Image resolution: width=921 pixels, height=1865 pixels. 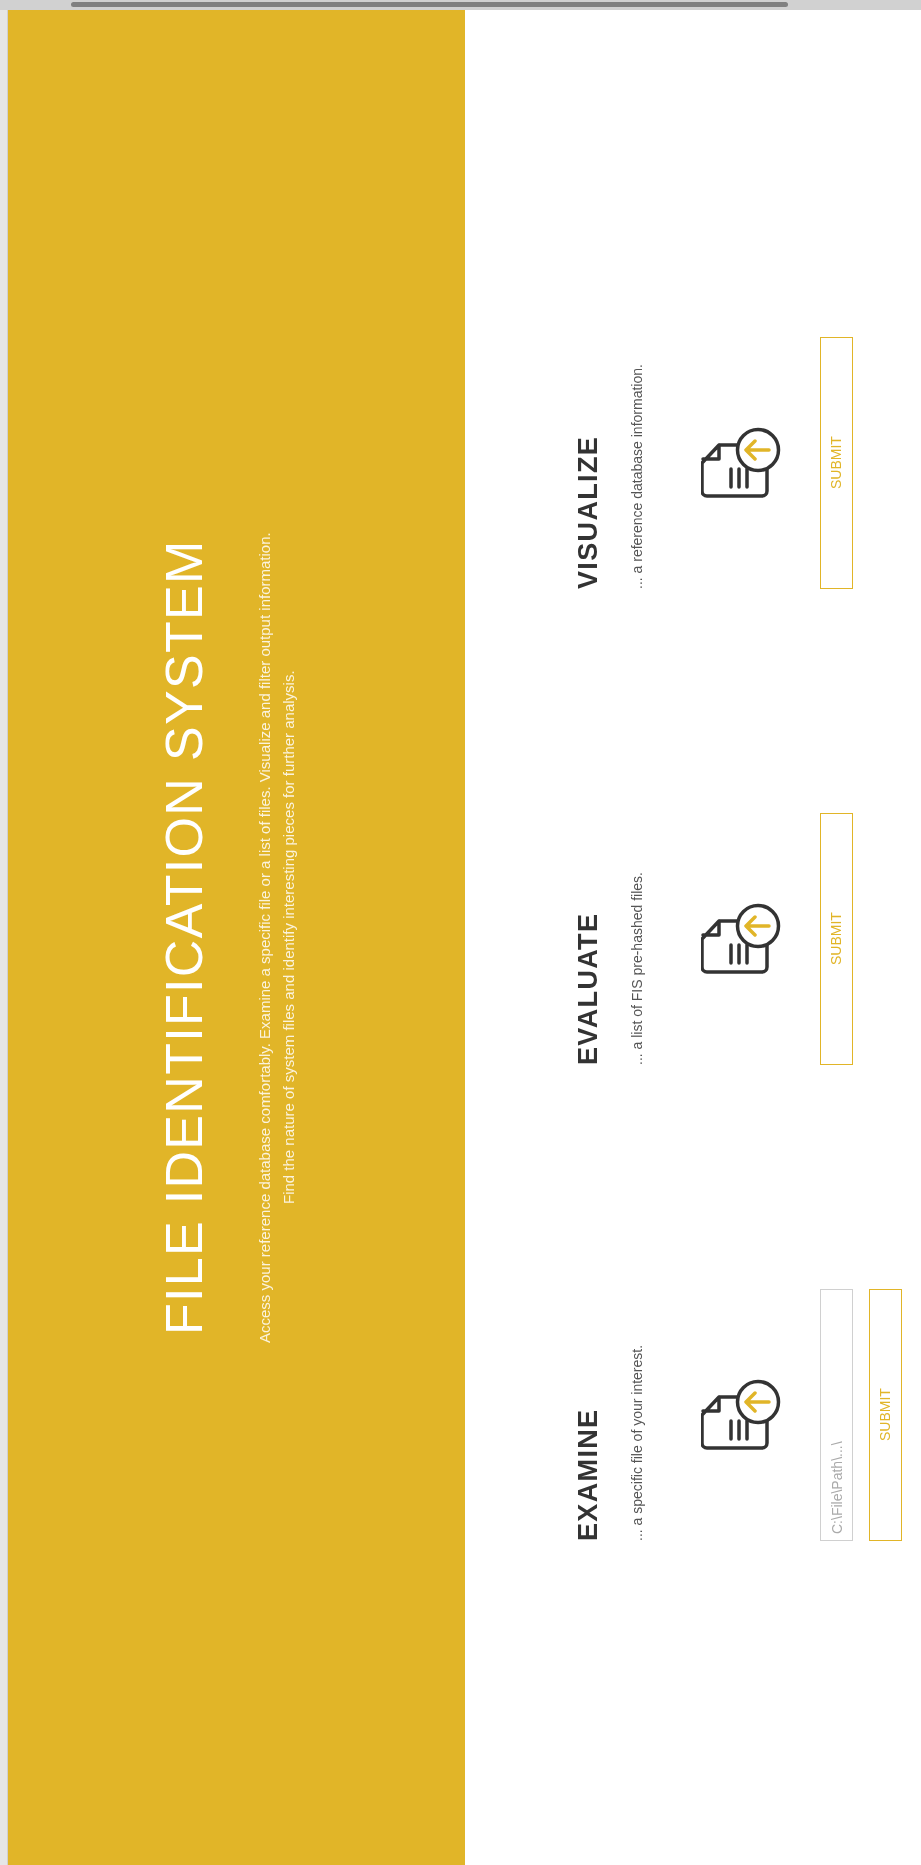 What do you see at coordinates (588, 988) in the screenshot?
I see `section-title: EVALUATE` at bounding box center [588, 988].